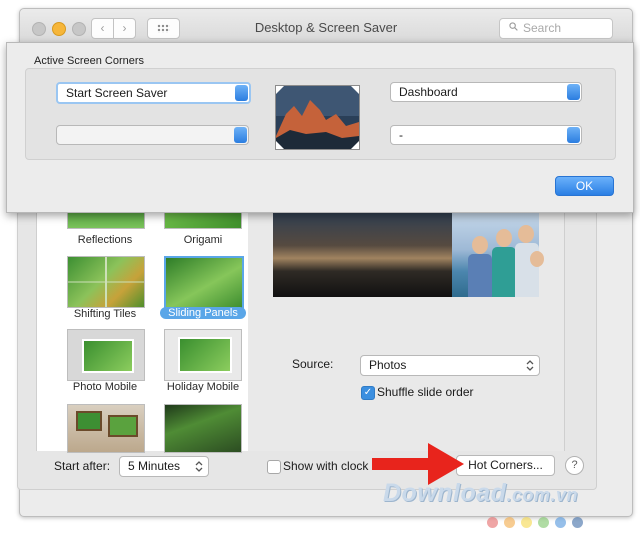 This screenshot has width=640, height=537. Describe the element at coordinates (486, 135) in the screenshot. I see `bottom-right-corner-popup: -` at that location.